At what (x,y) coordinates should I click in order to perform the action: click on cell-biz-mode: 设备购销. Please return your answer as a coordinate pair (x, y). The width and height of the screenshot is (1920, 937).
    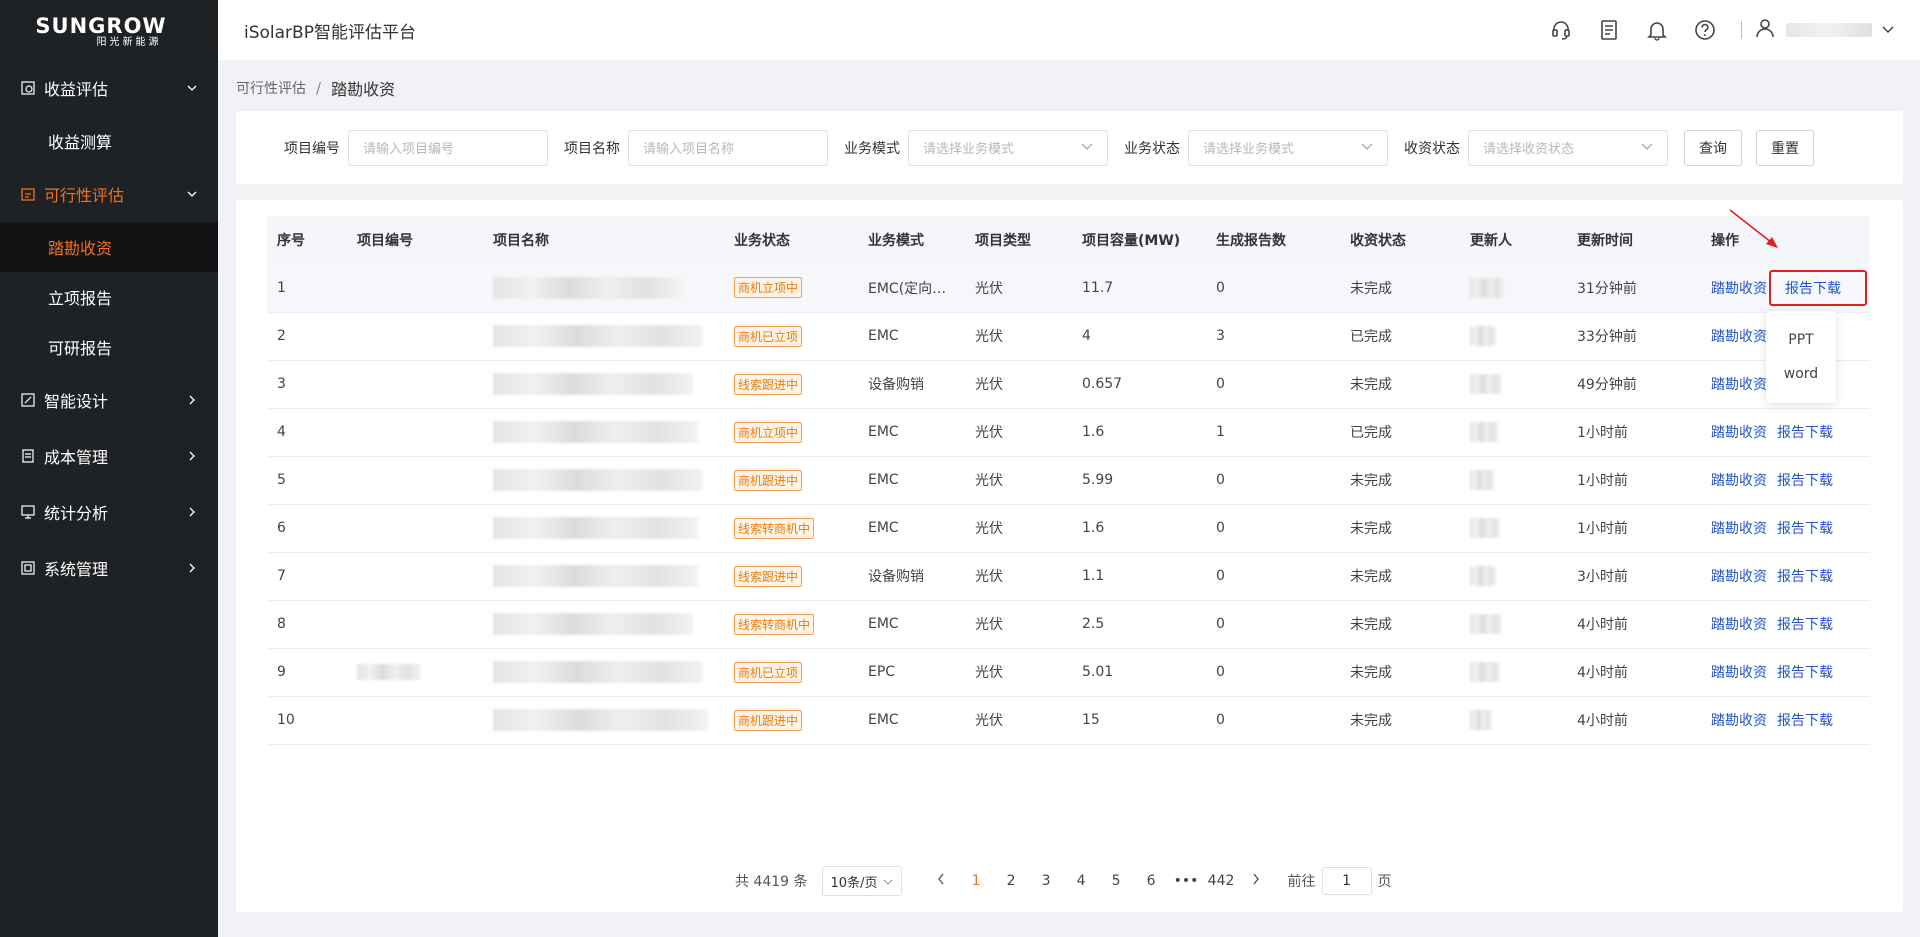
    Looking at the image, I should click on (911, 384).